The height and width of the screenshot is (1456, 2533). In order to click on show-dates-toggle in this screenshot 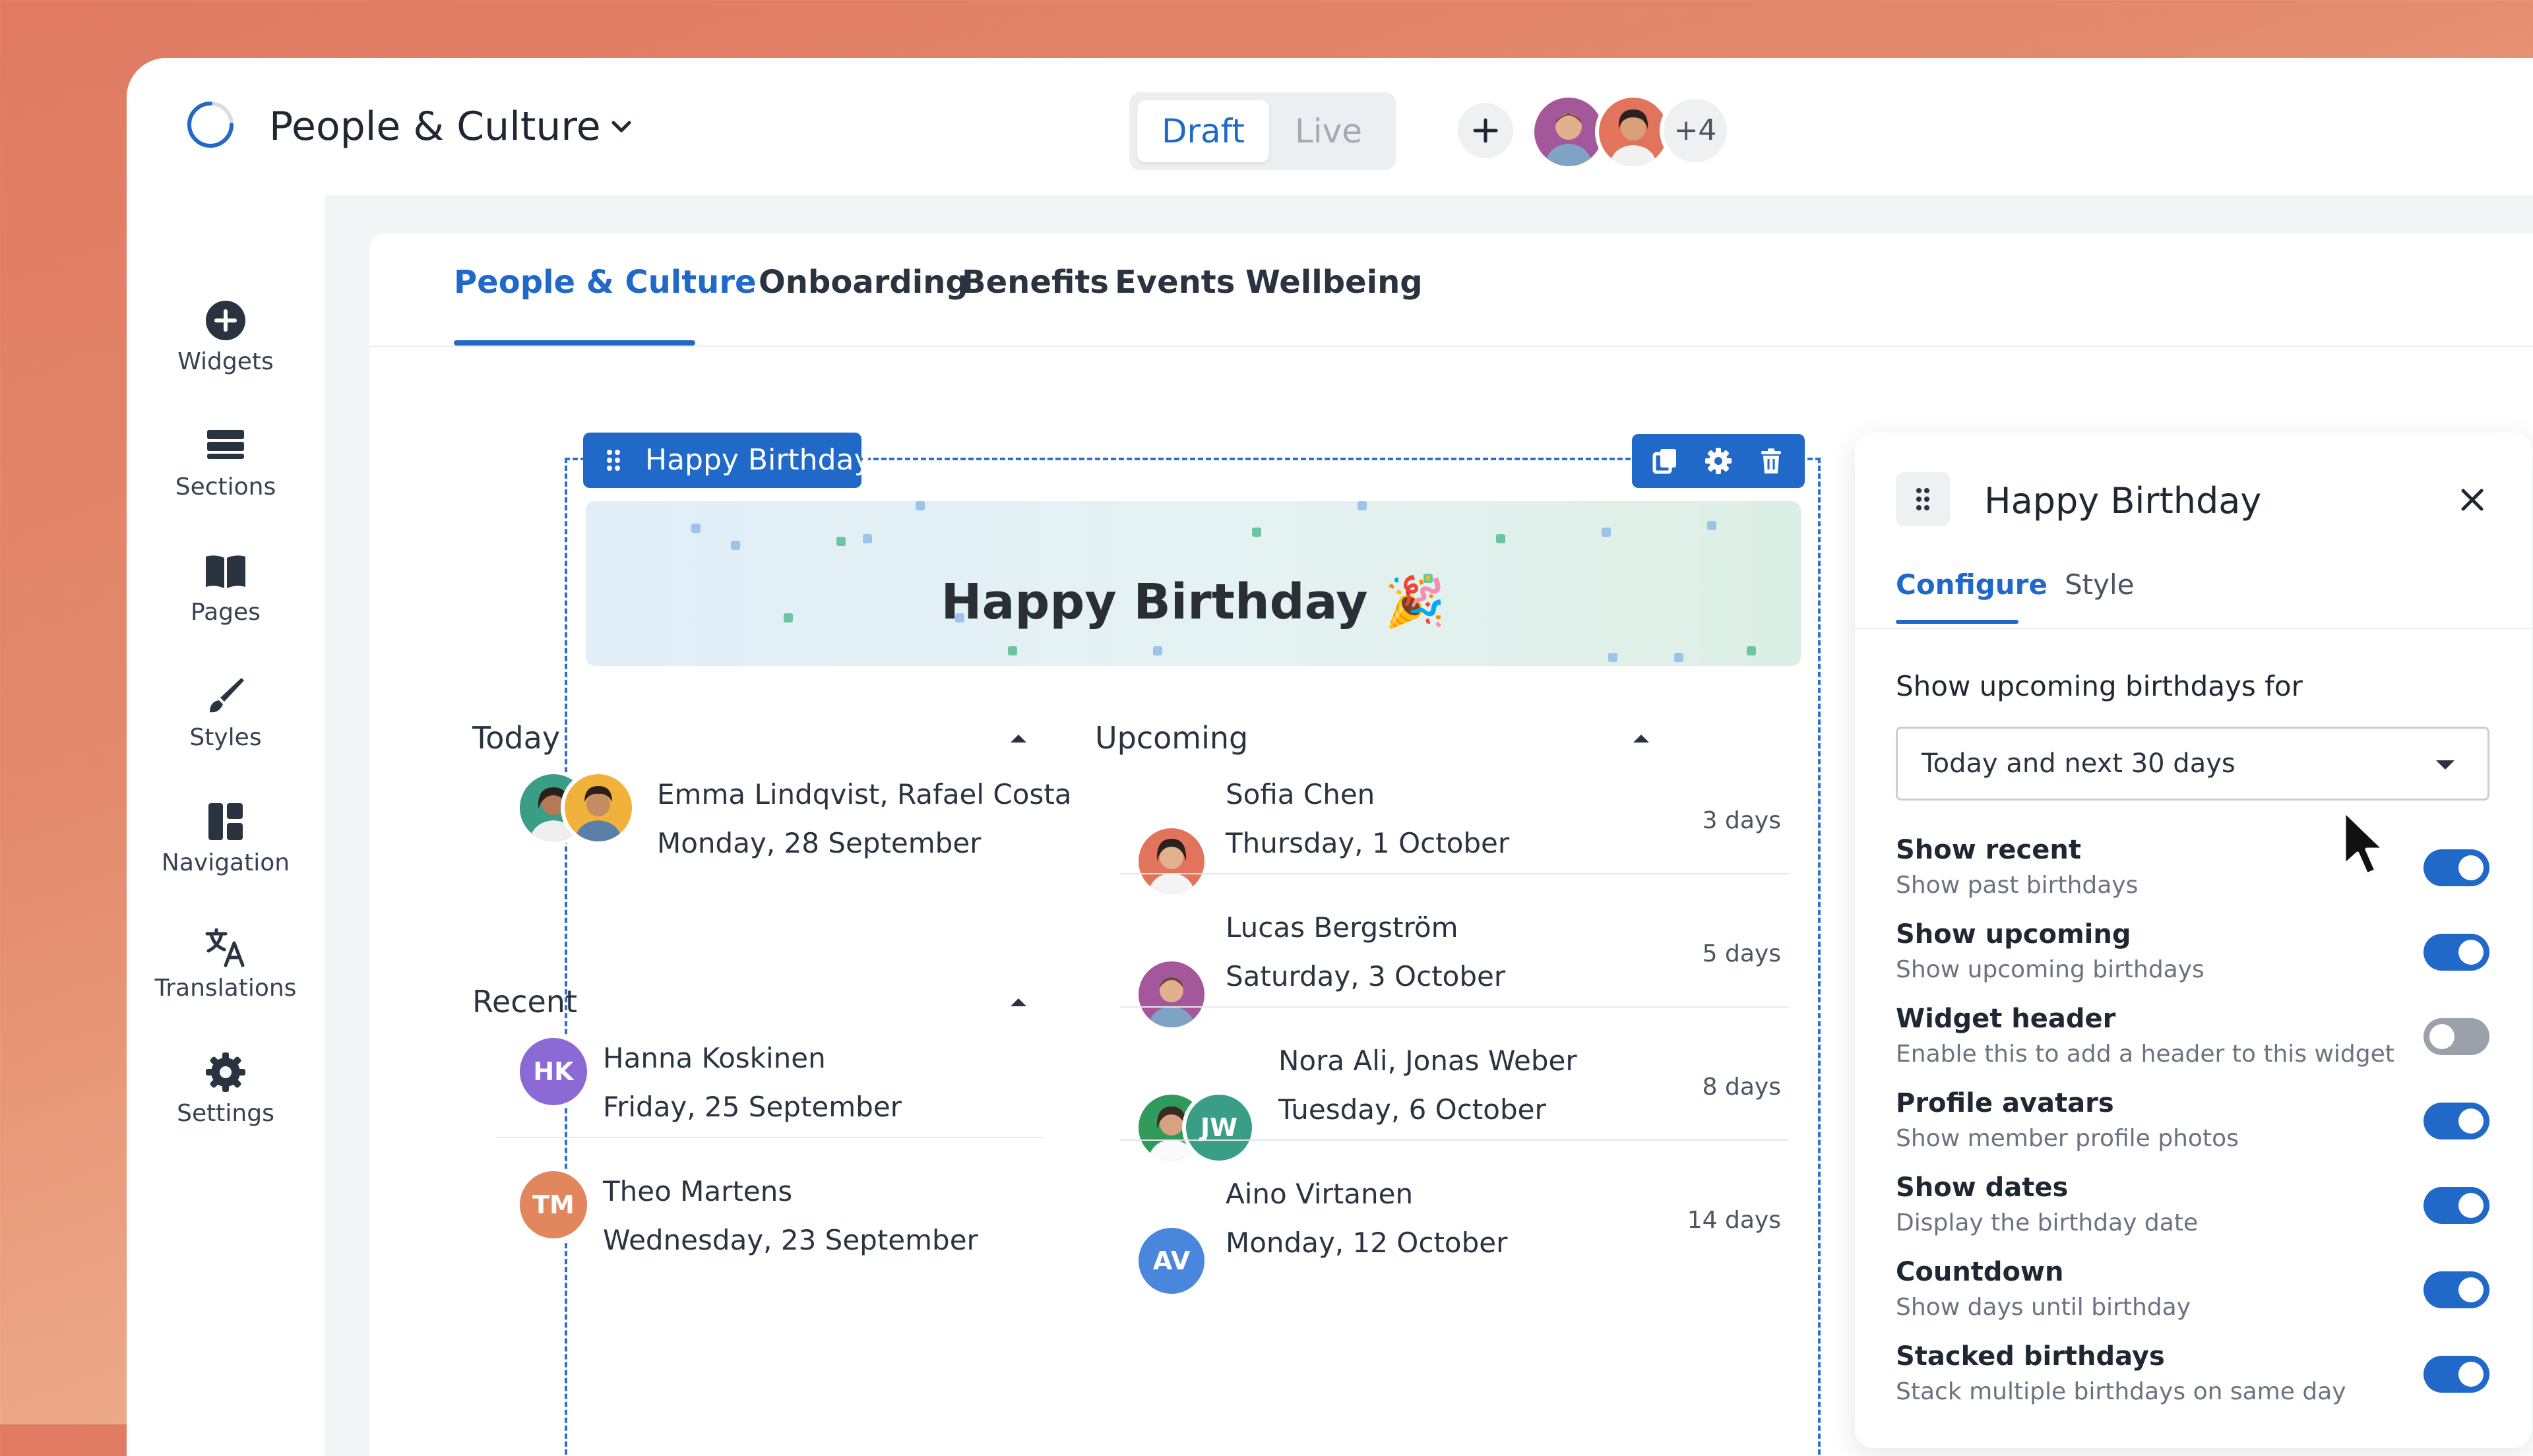, I will do `click(2456, 1205)`.